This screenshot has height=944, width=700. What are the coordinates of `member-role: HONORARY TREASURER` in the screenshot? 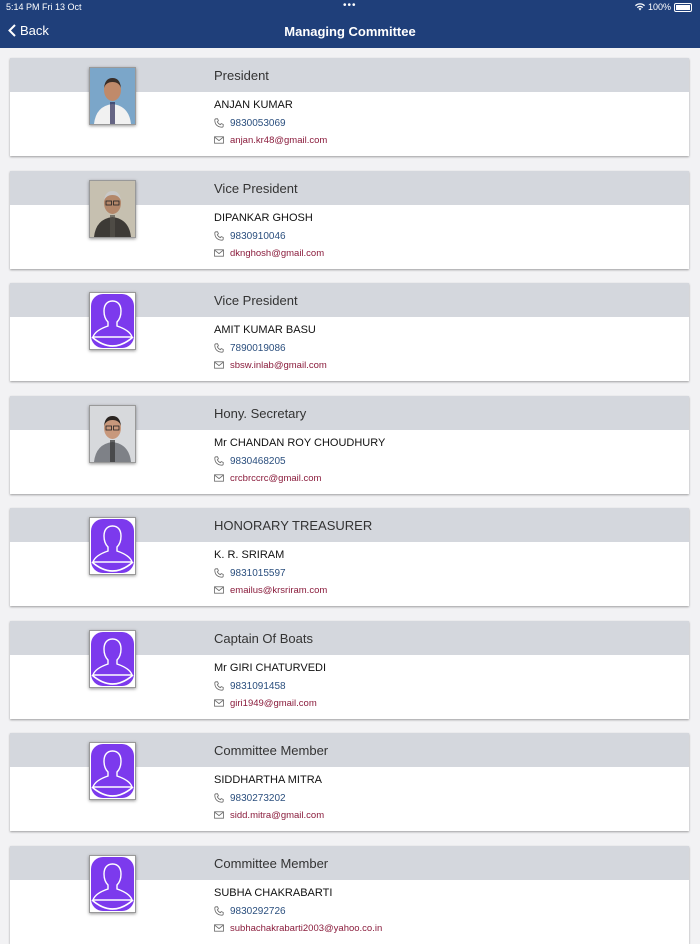 It's located at (293, 525).